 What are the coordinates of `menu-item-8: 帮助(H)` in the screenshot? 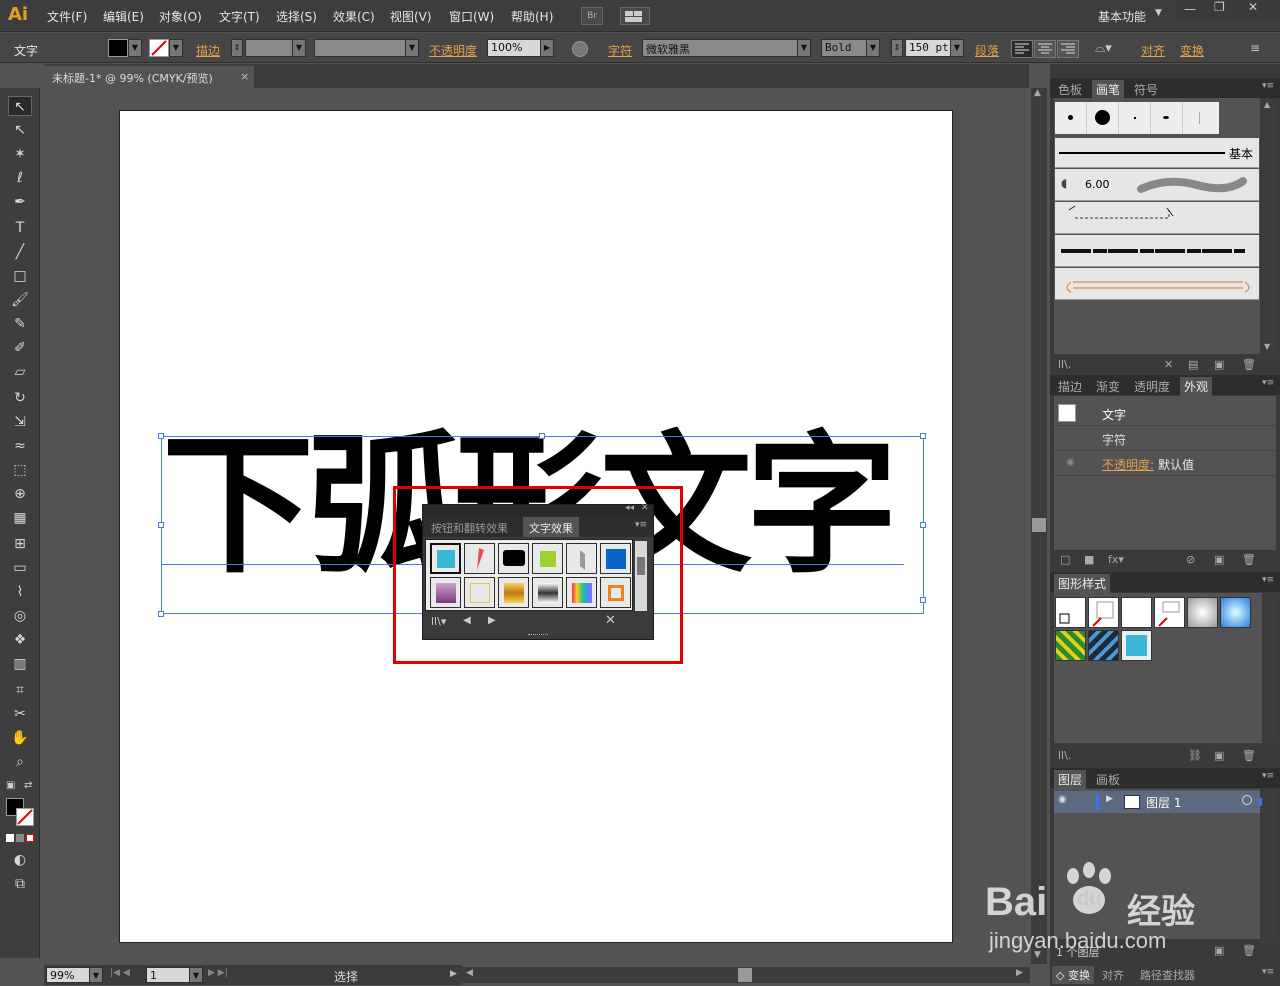 It's located at (532, 16).